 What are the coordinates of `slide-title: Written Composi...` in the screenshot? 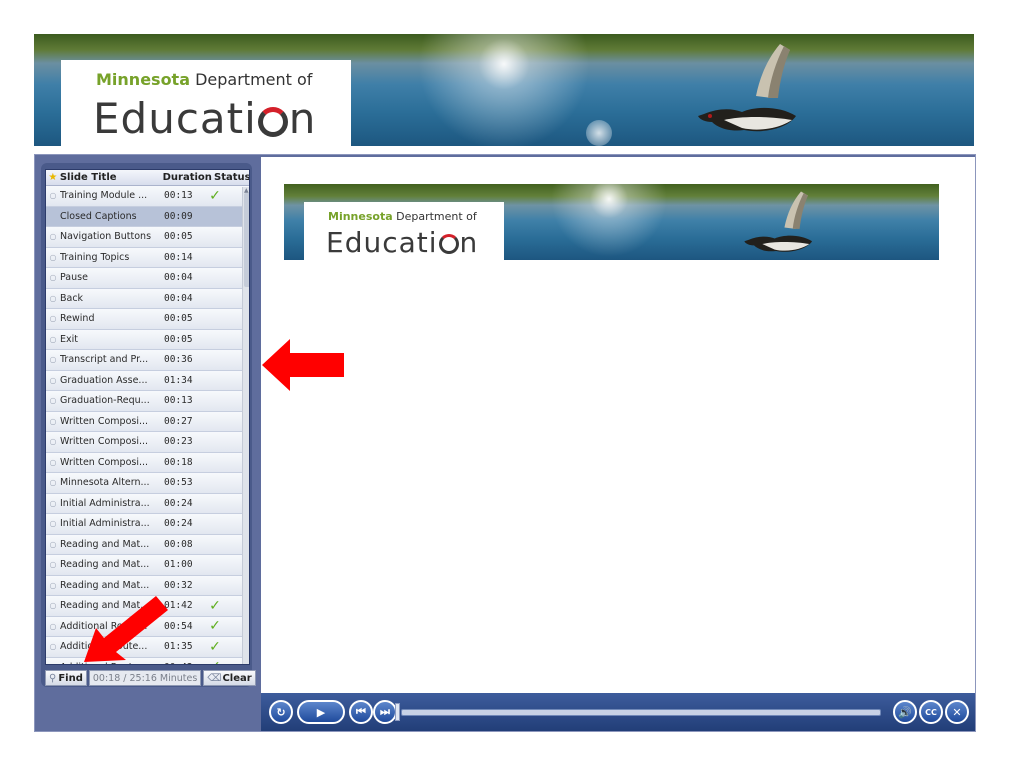 It's located at (104, 462).